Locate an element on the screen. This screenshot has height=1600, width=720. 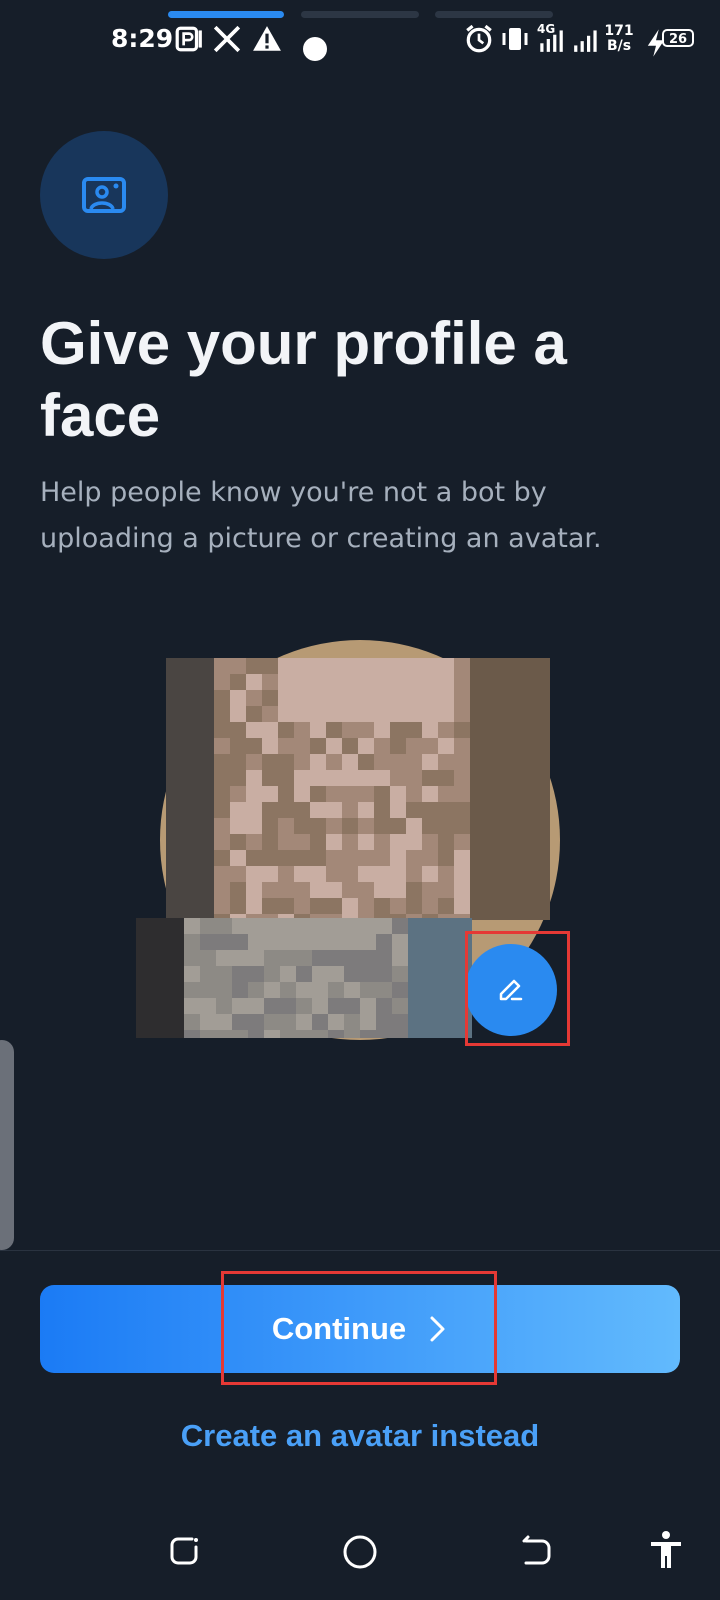
signal-icon is located at coordinates (551, 41).